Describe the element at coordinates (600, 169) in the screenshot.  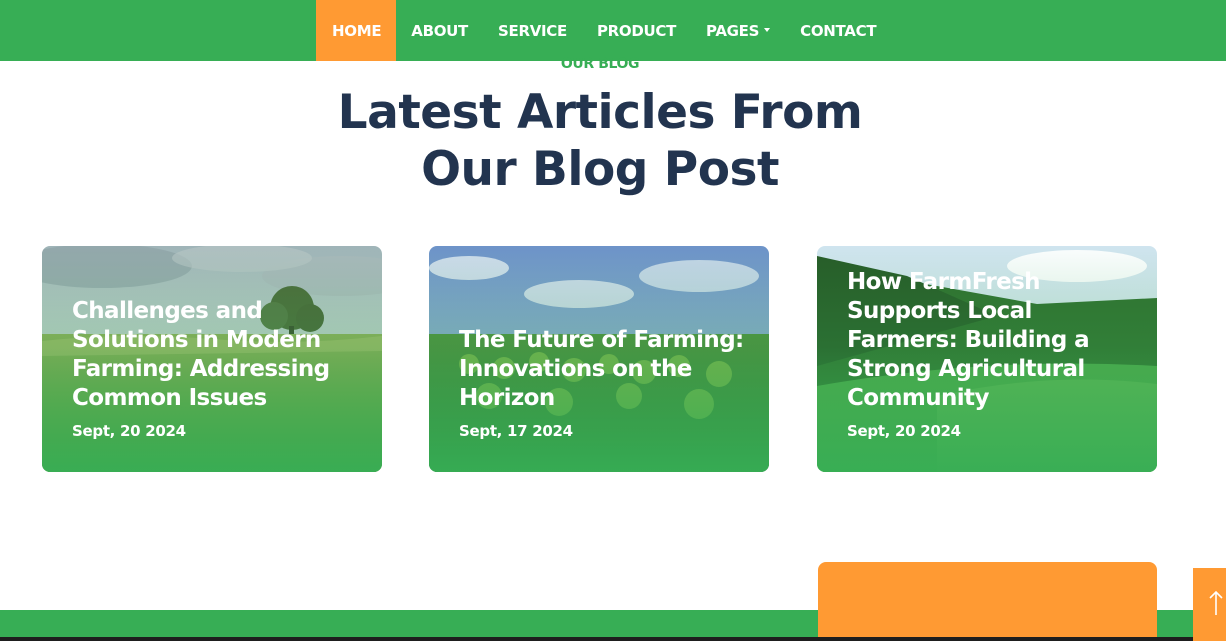
I see `section-title-line: Our Blog Post` at that location.